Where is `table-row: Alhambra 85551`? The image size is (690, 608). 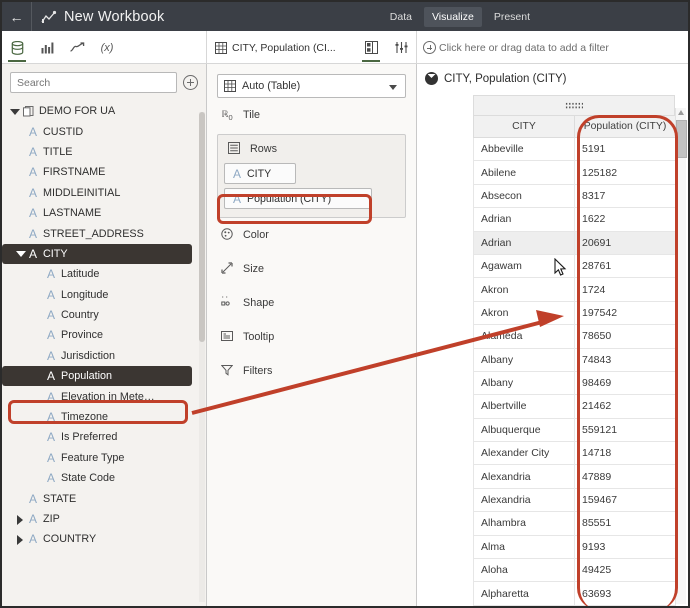
table-row: Alhambra 85551 is located at coordinates (574, 523).